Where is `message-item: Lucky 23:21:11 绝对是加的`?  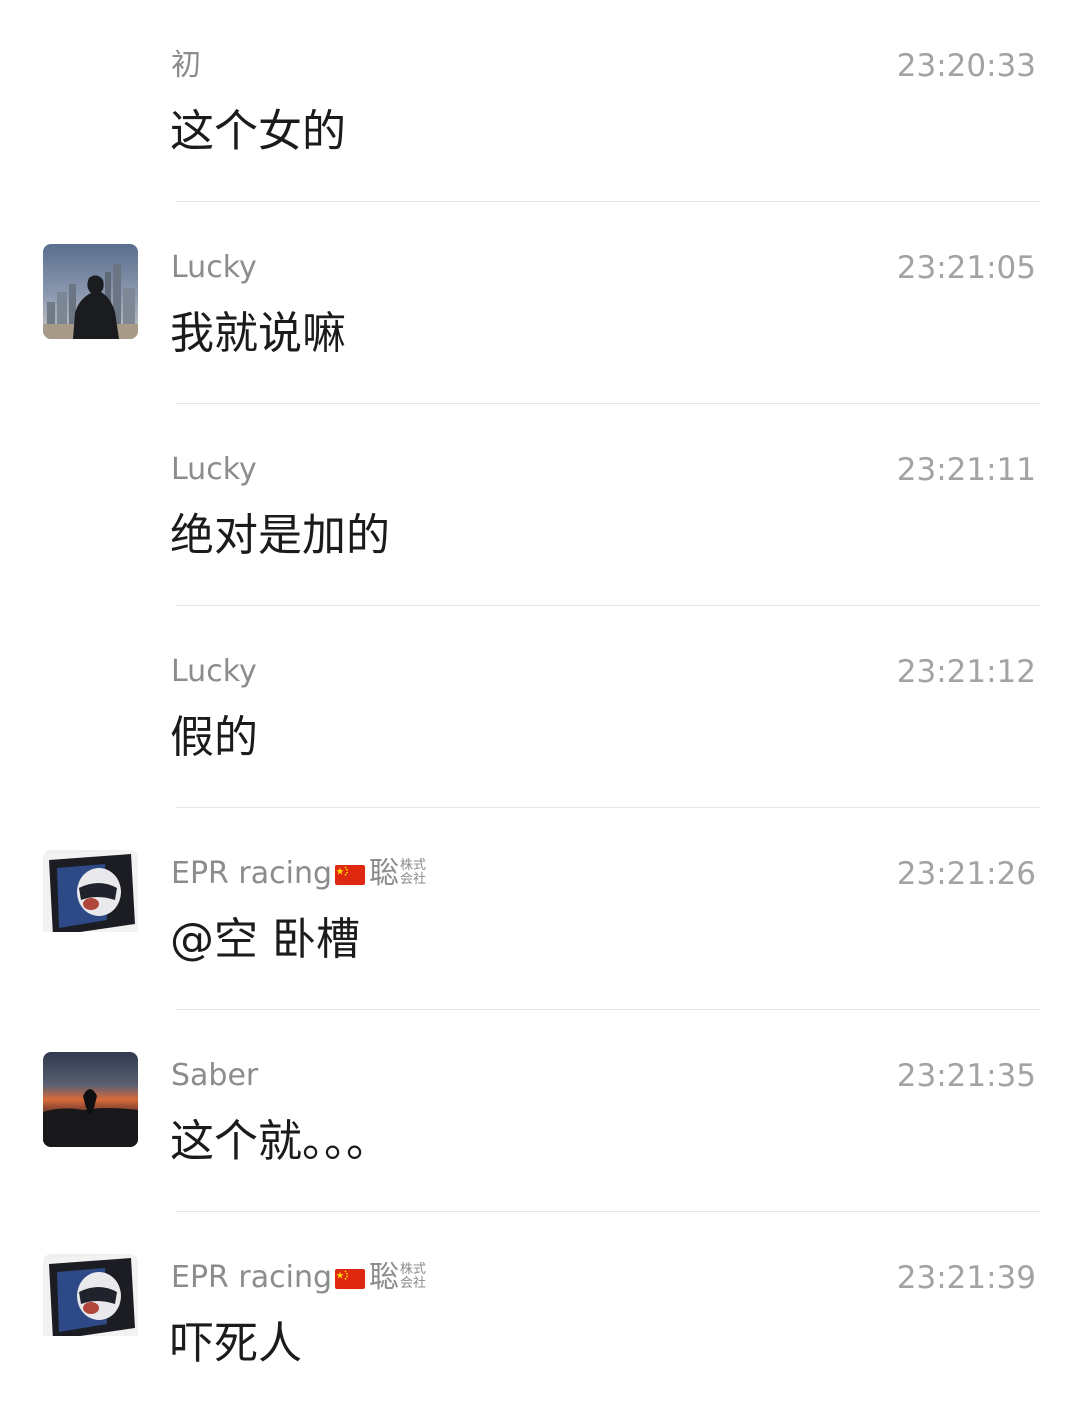
message-item: Lucky 23:21:11 绝对是加的 is located at coordinates (540, 505).